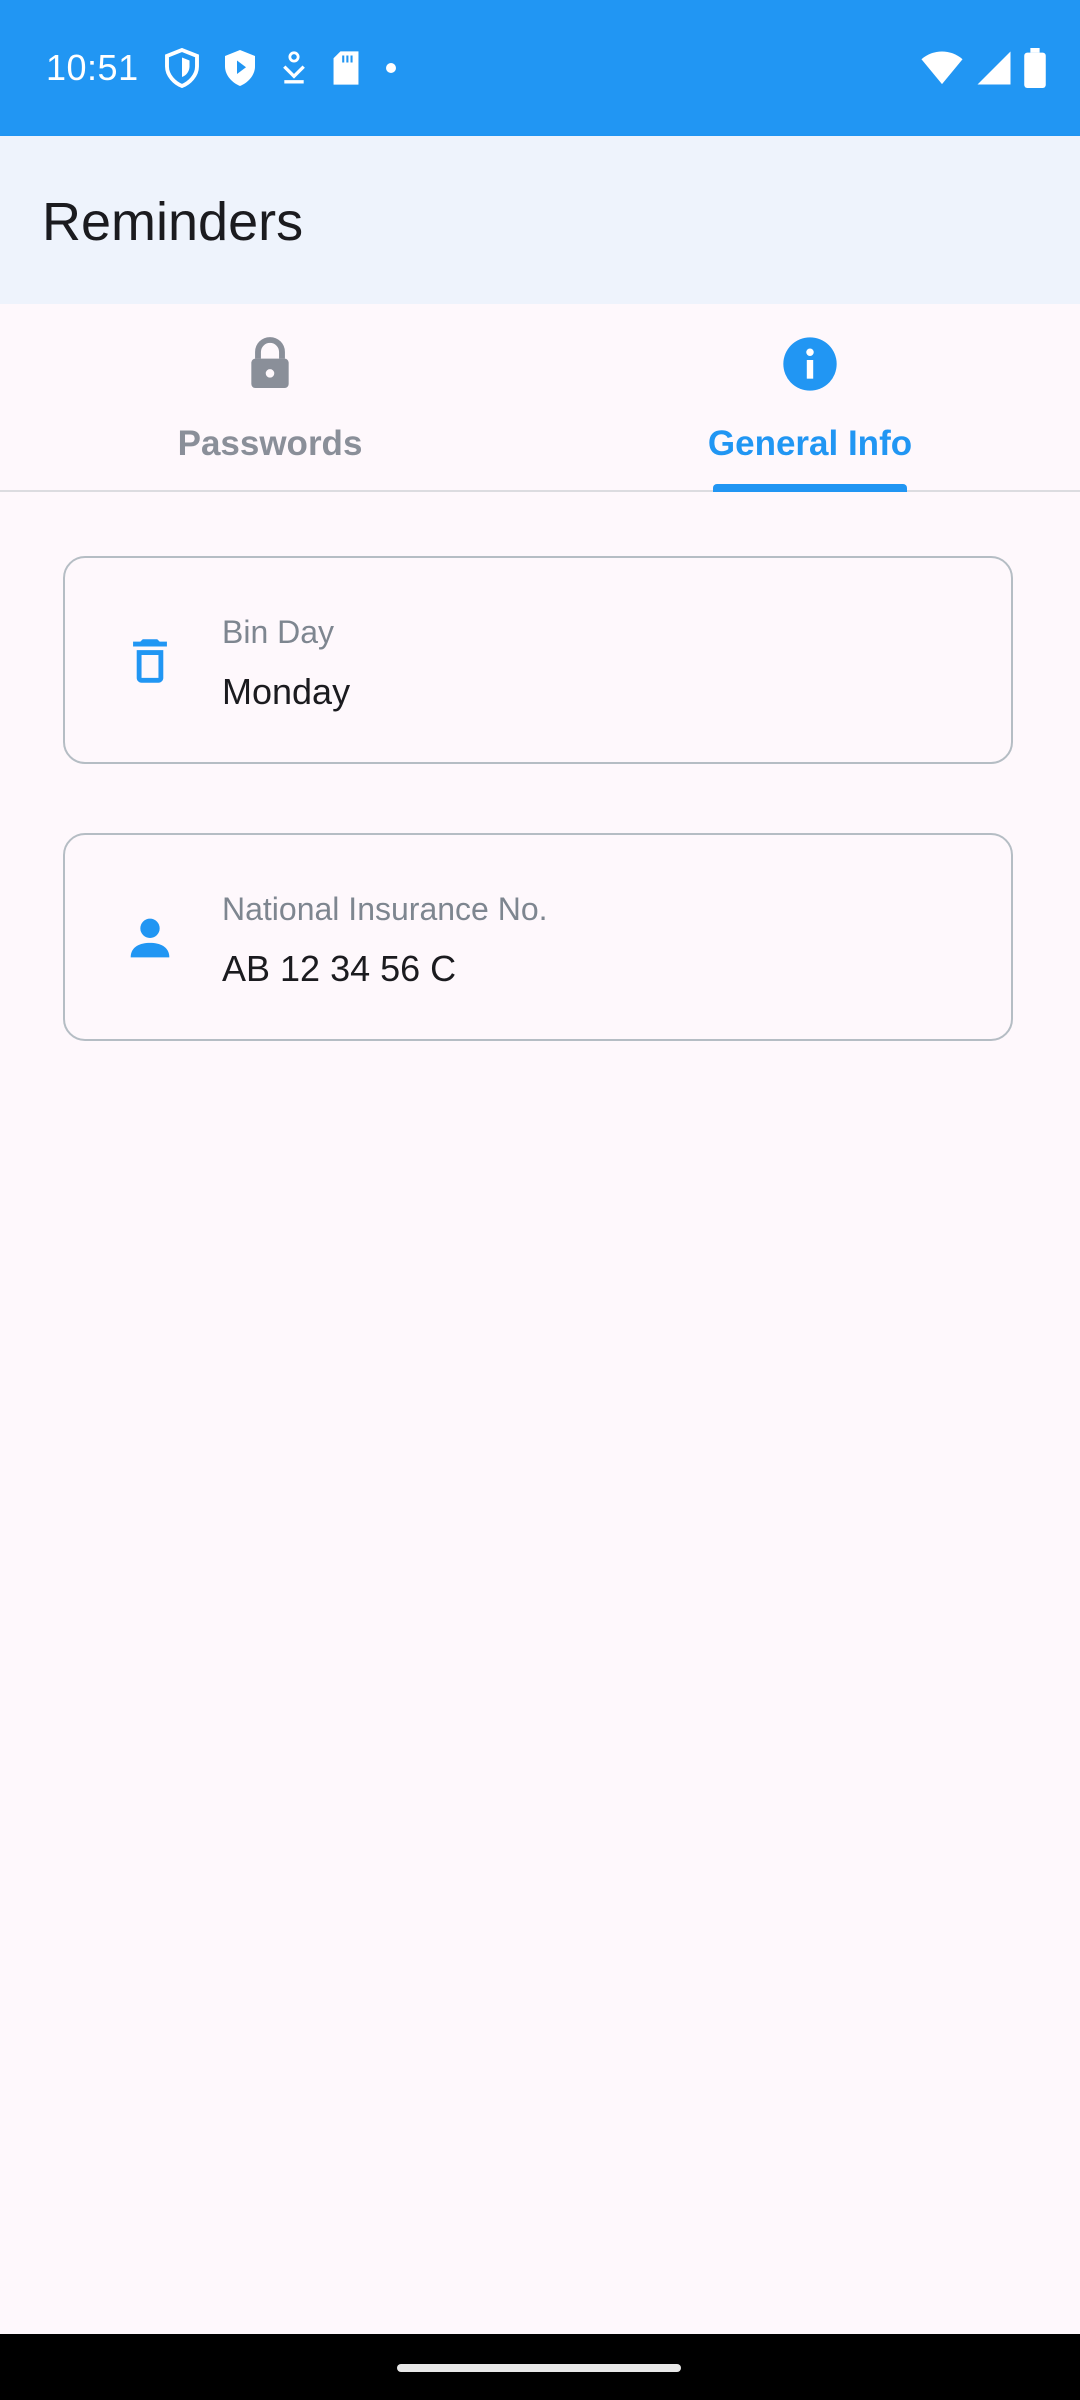 The height and width of the screenshot is (2400, 1080). What do you see at coordinates (810, 443) in the screenshot?
I see `tab-general-info-label: General Info` at bounding box center [810, 443].